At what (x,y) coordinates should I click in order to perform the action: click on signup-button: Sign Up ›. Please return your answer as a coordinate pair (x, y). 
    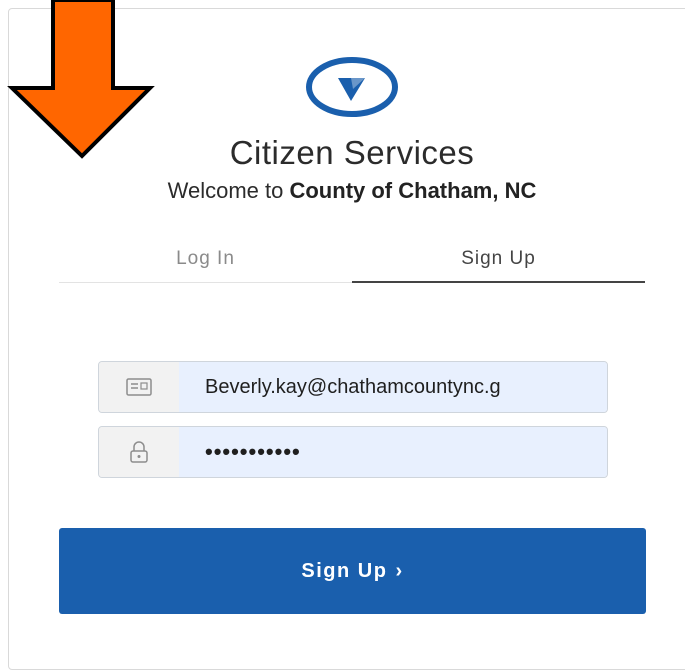
    Looking at the image, I should click on (352, 571).